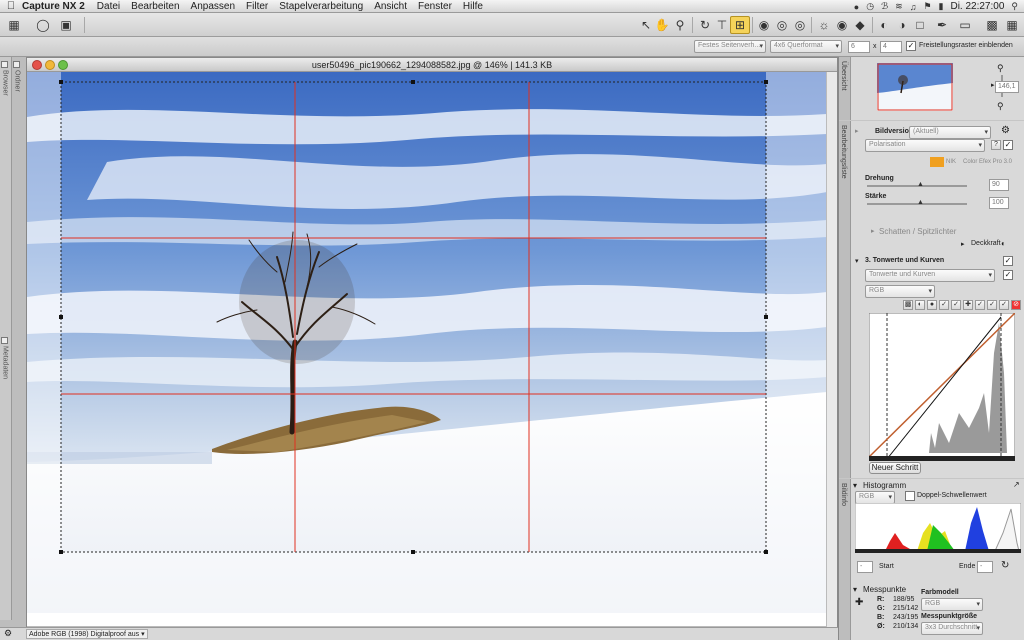  I want to click on drehung-field: 90, so click(999, 185).